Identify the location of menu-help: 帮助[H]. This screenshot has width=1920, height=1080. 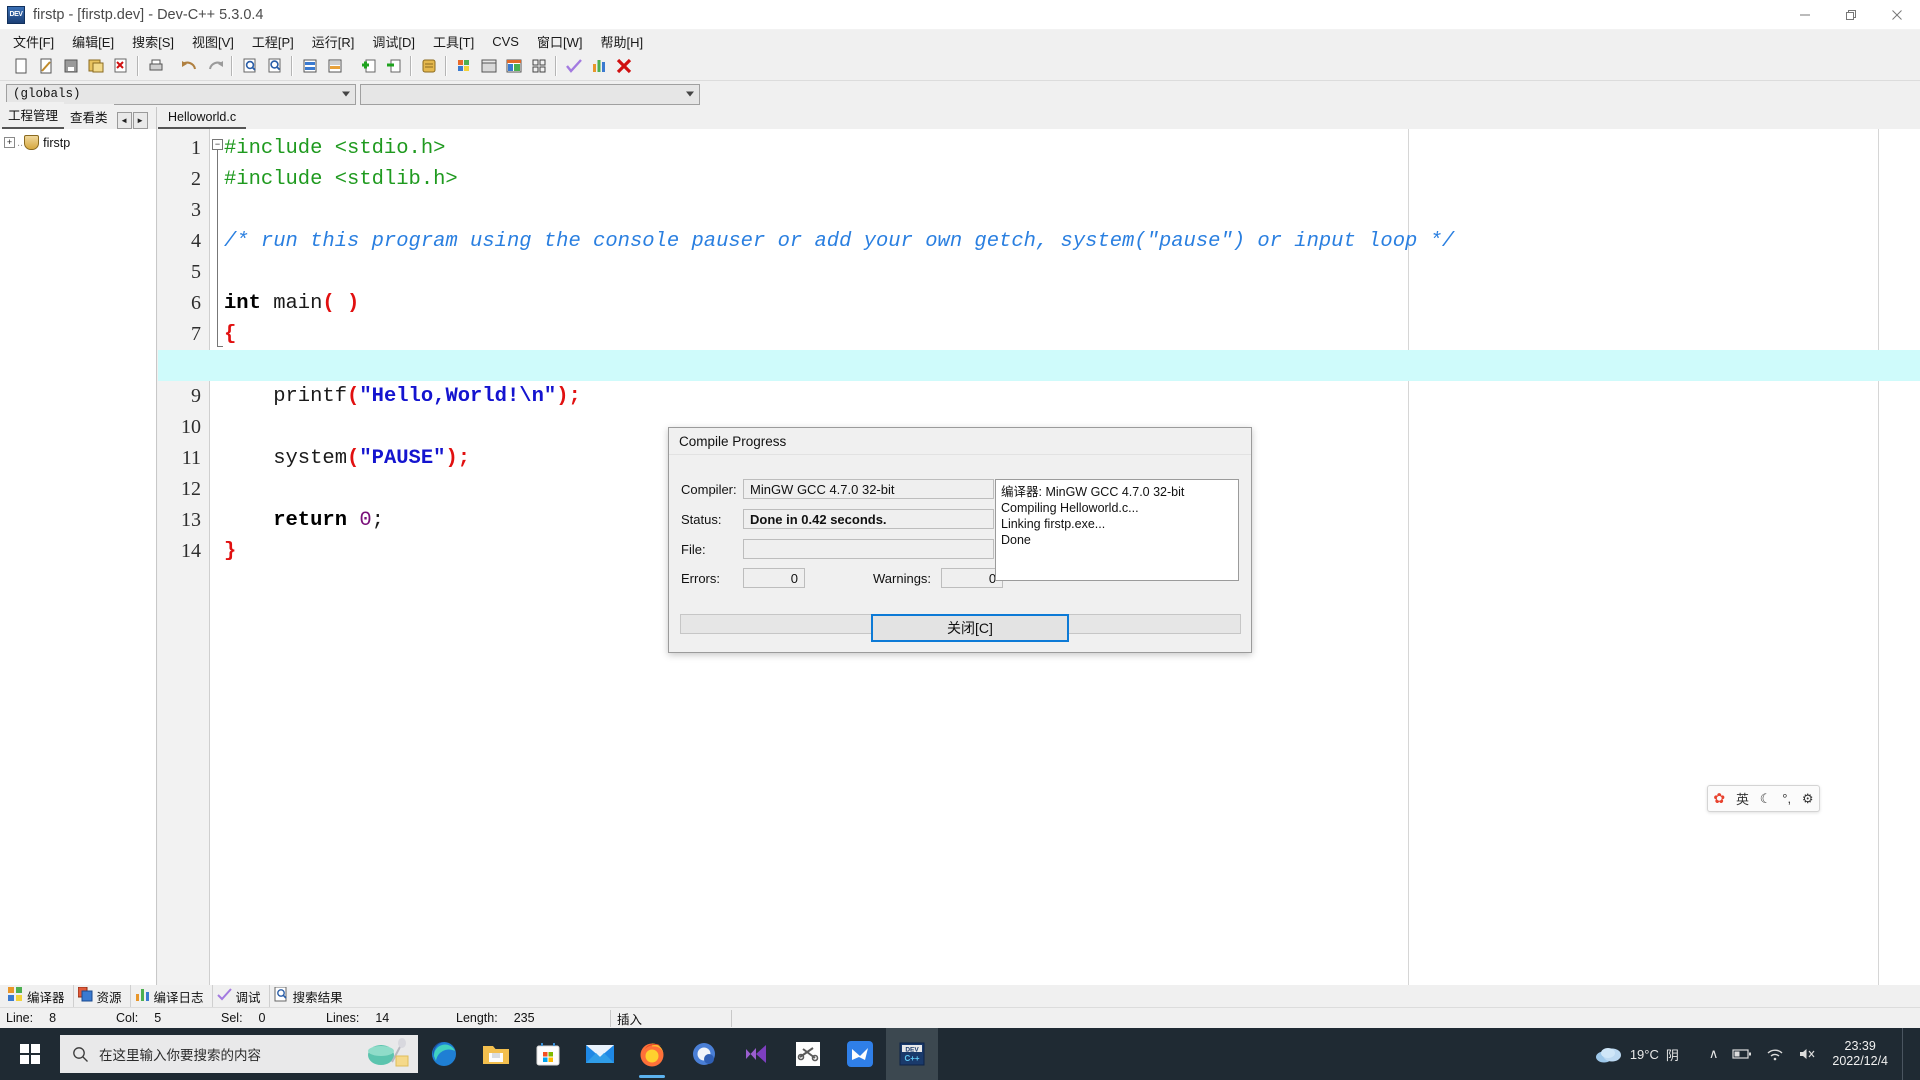
(621, 41).